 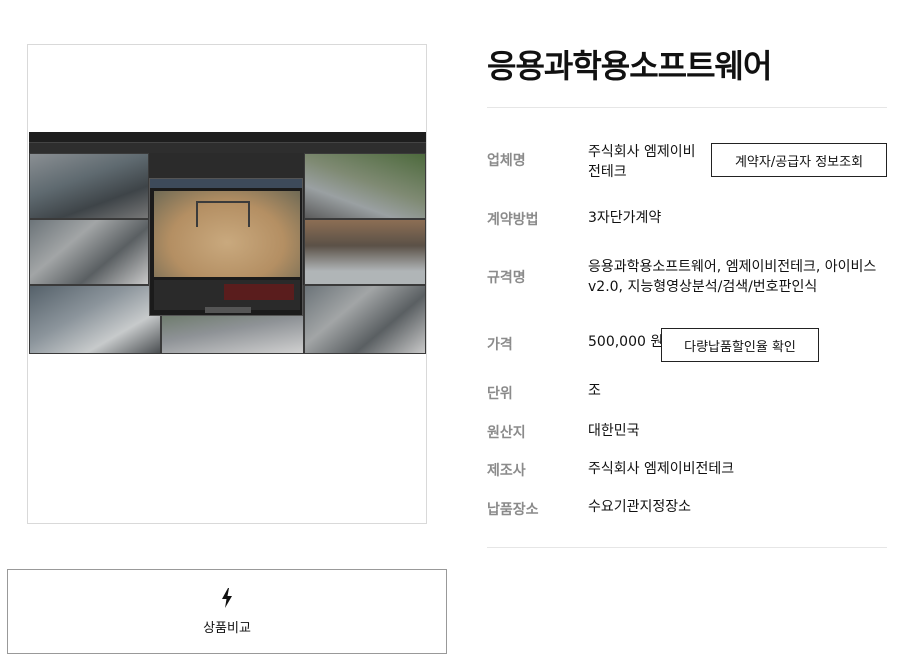 I want to click on popup-titlebar, so click(x=226, y=183).